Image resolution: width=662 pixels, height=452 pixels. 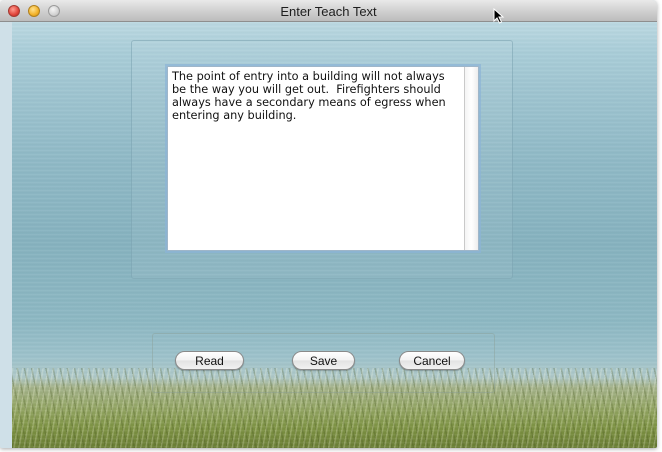 I want to click on mouse-pointer-icon, so click(x=499, y=16).